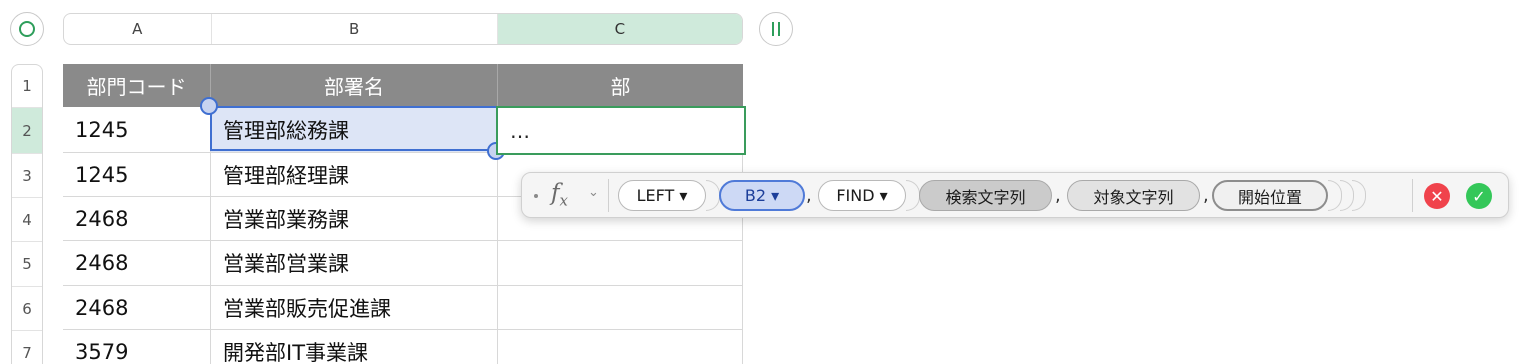 The width and height of the screenshot is (1536, 364). I want to click on table-cell-b2: 管理部総務課, so click(354, 130).